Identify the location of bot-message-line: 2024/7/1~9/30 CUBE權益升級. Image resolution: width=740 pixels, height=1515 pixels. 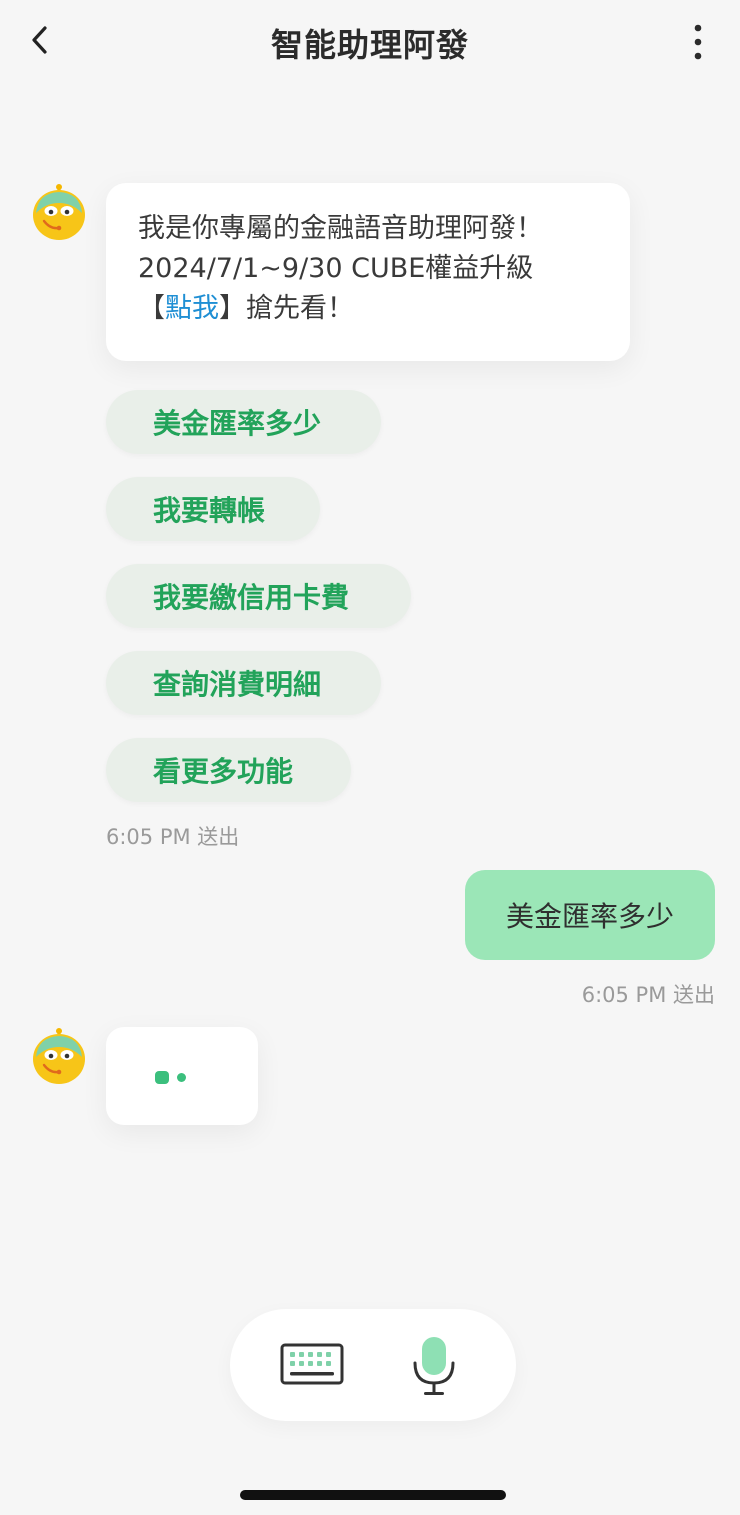
(336, 268).